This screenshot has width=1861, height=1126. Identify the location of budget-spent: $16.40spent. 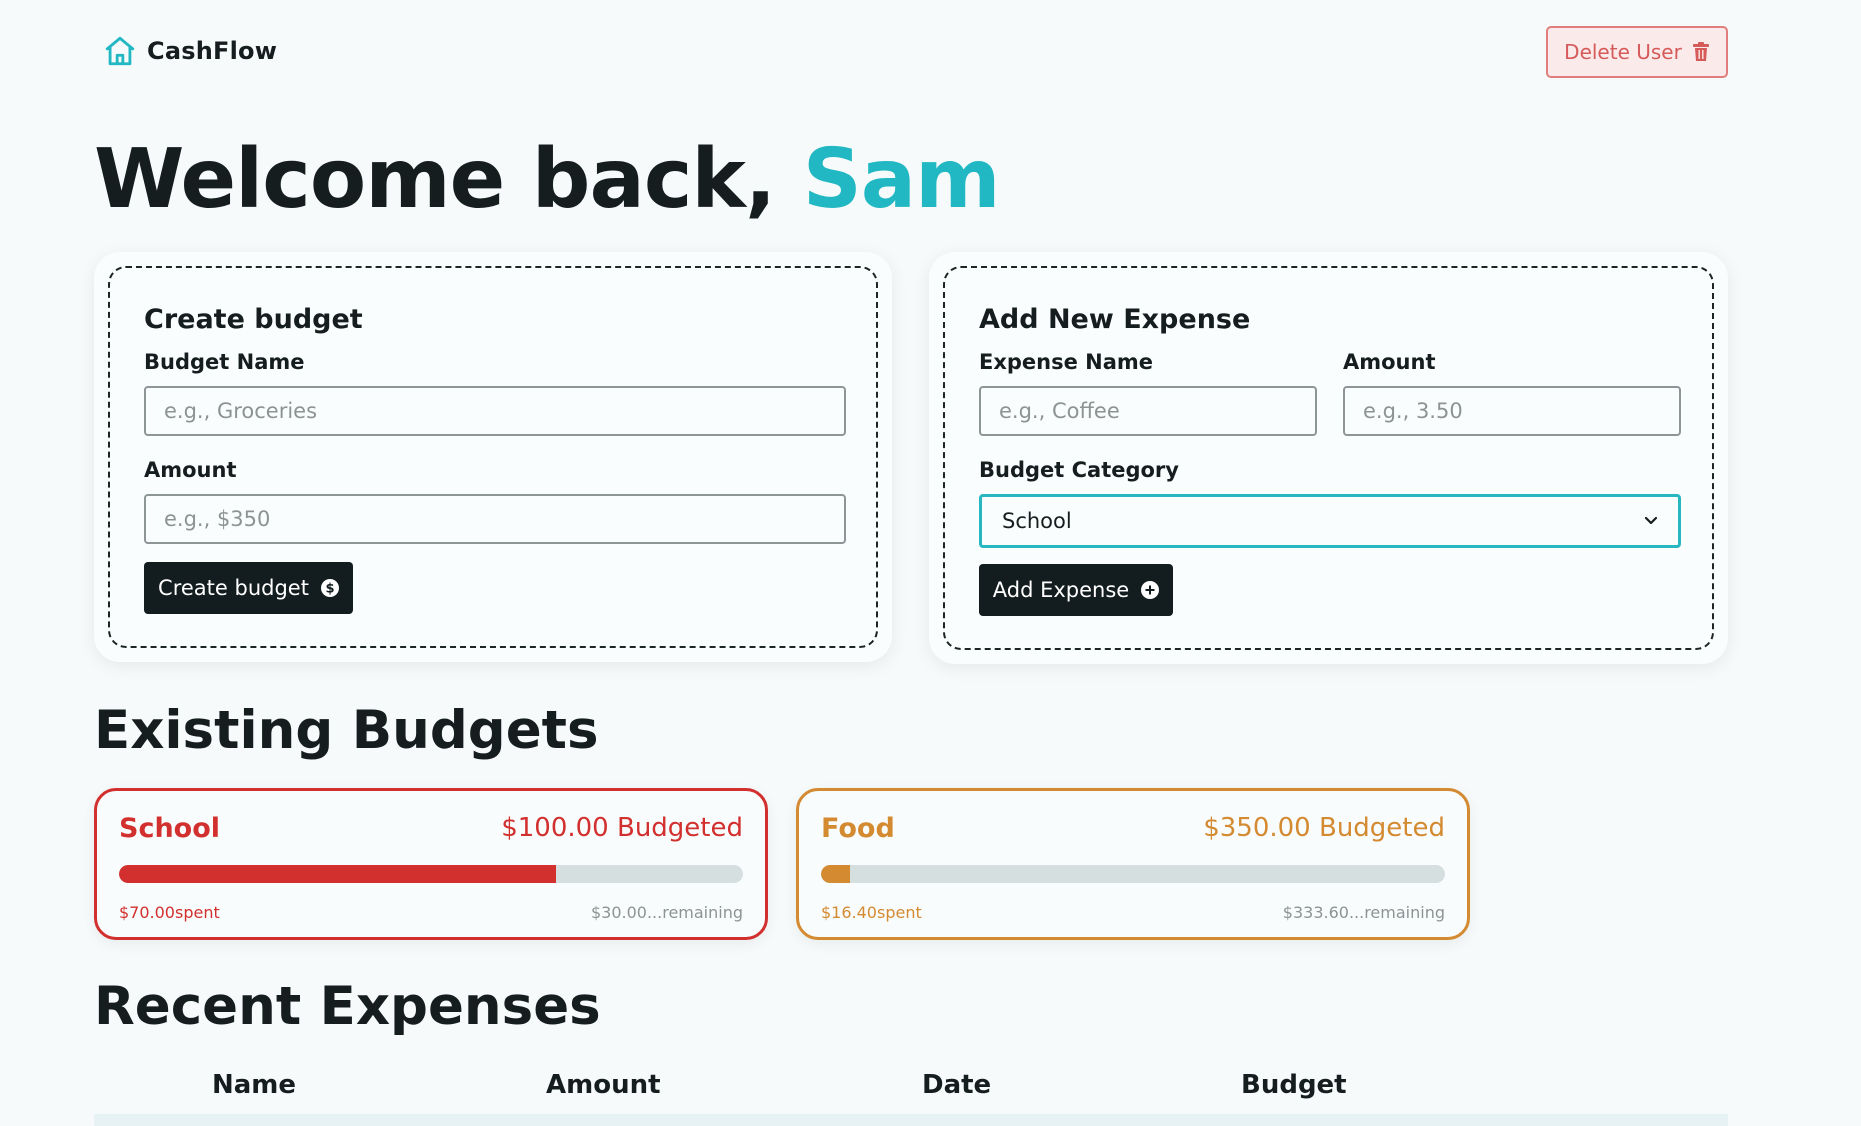
(871, 912).